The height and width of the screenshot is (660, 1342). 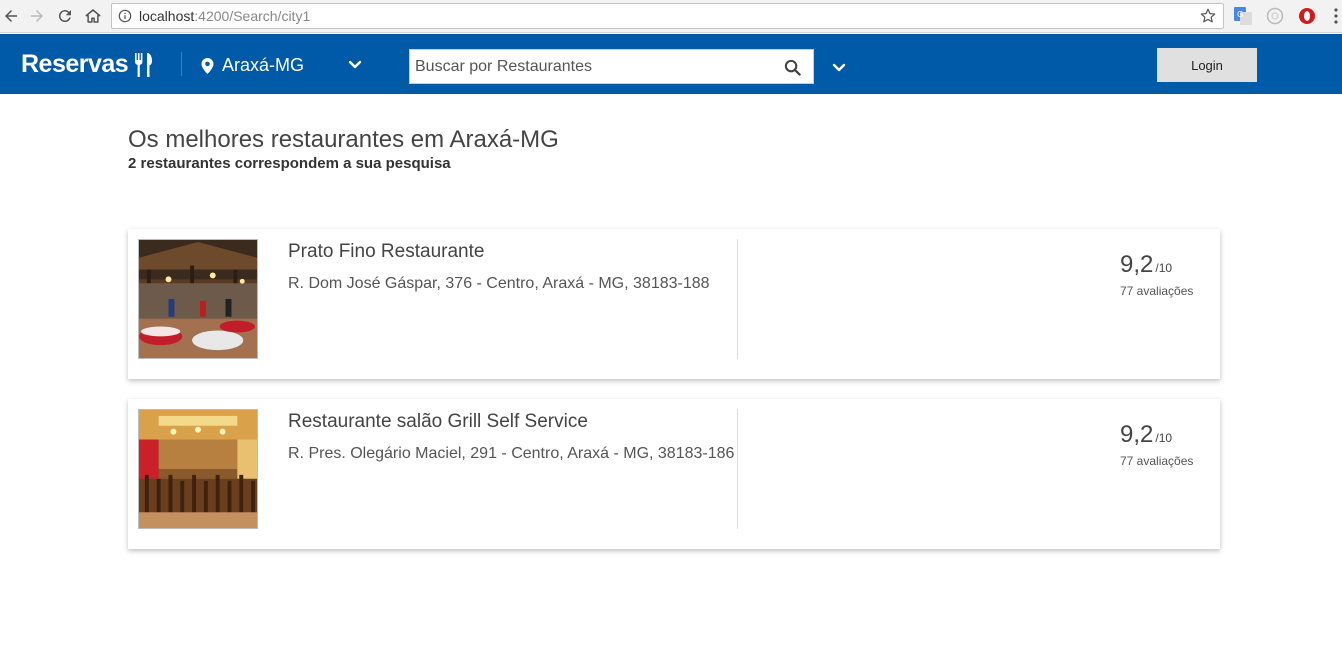 I want to click on svg-text: G, so click(x=1240, y=14).